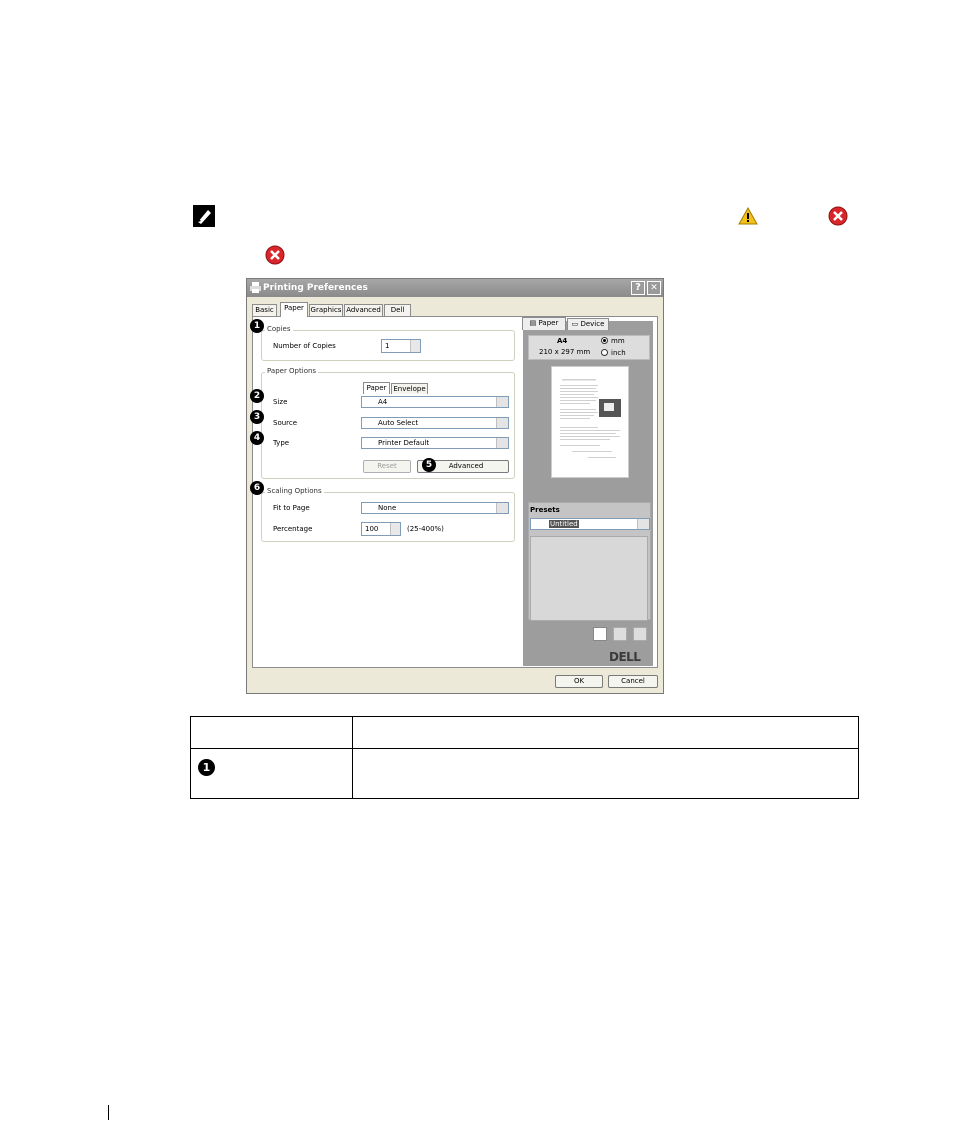  Describe the element at coordinates (257, 438) in the screenshot. I see `callout-4: 4` at that location.